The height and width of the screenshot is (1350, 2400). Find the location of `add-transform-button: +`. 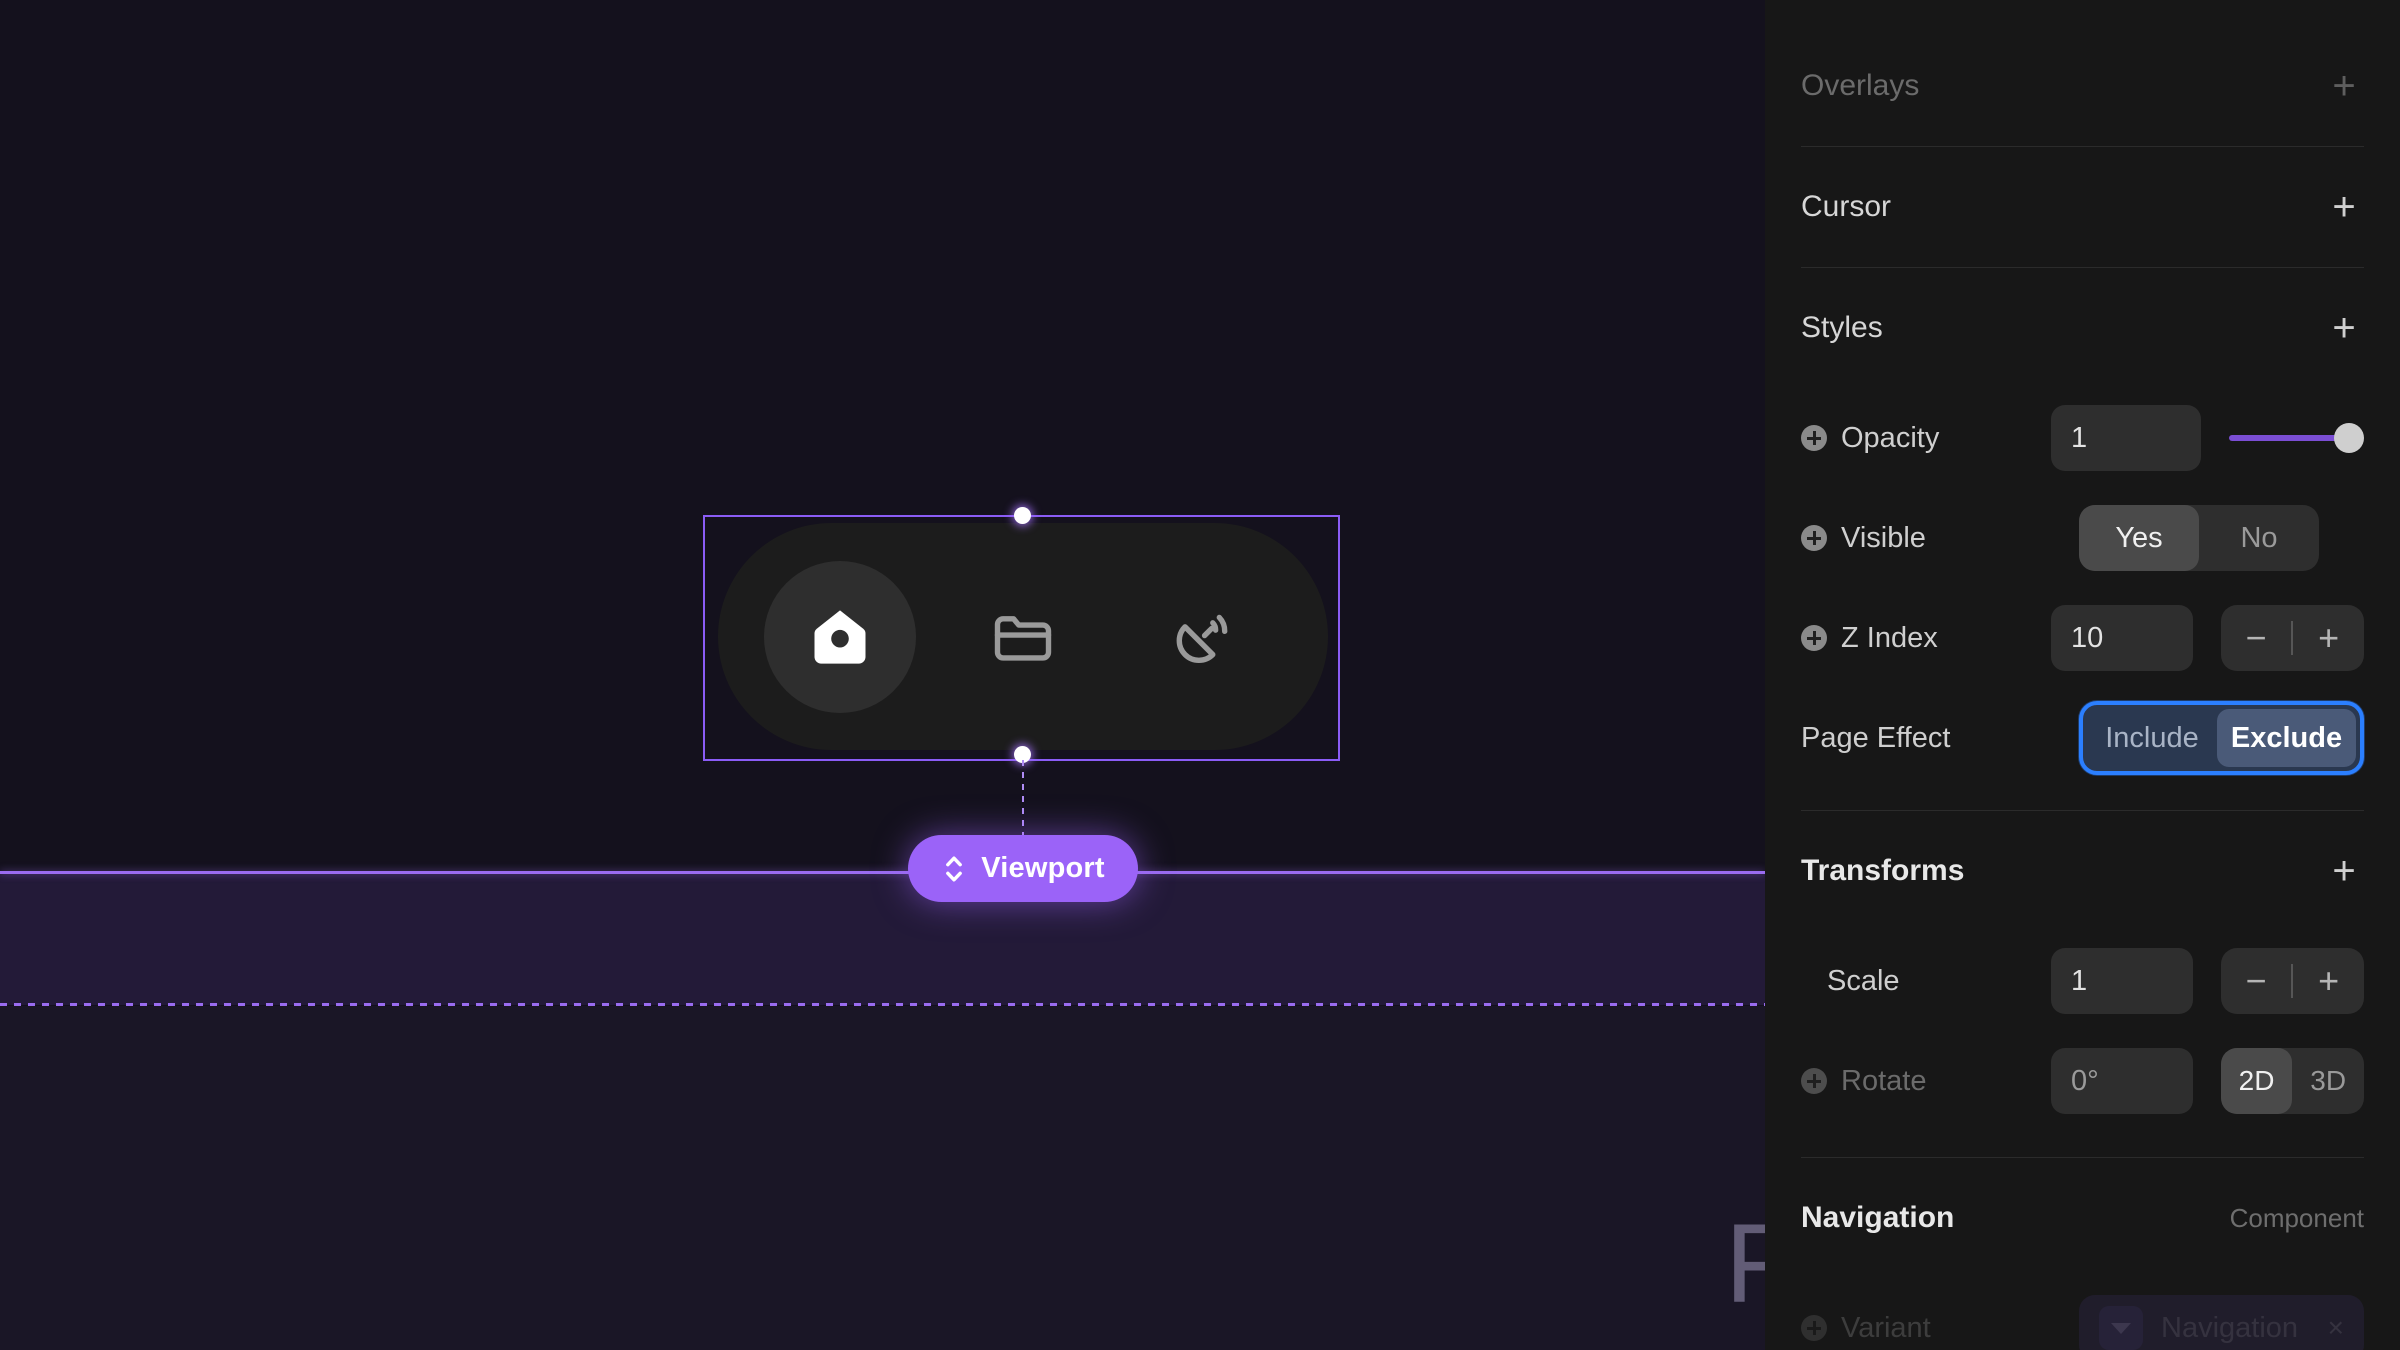

add-transform-button: + is located at coordinates (2344, 871).